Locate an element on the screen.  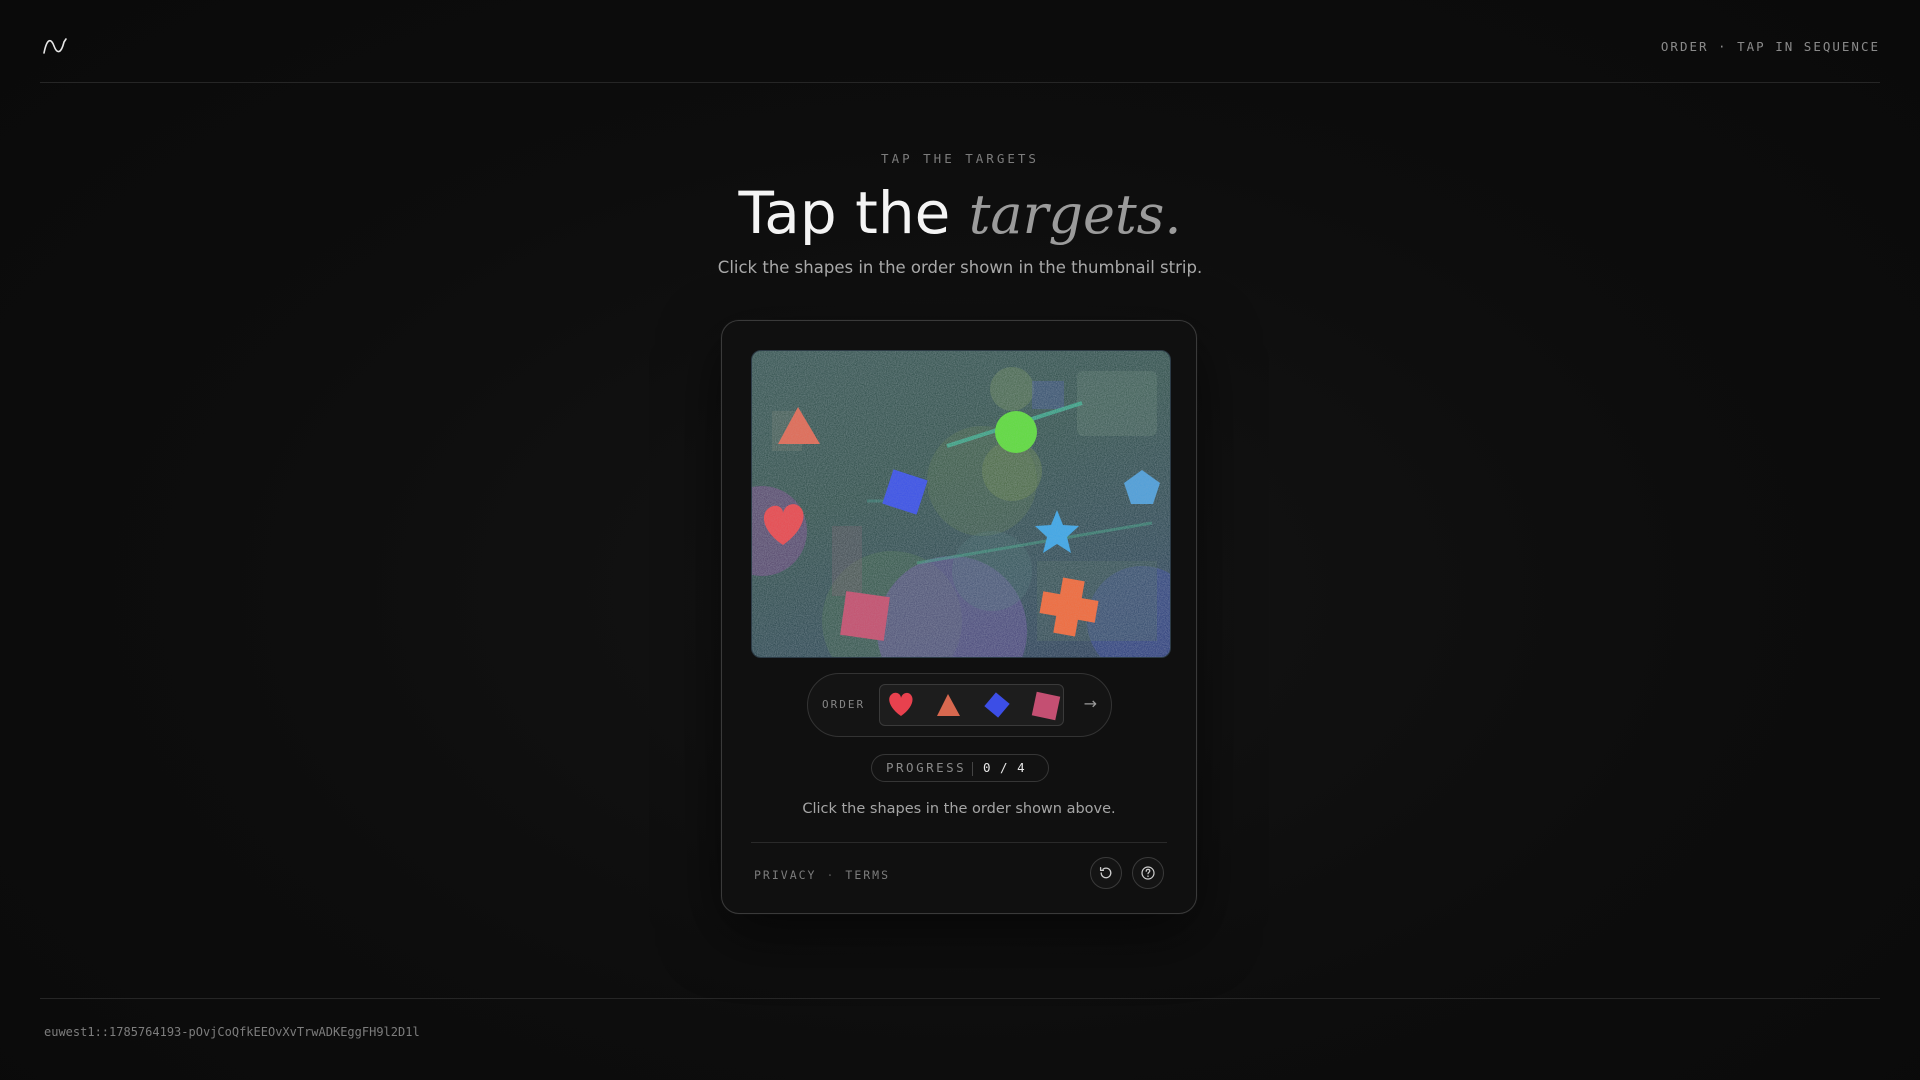
privacy-link: PRIVACY is located at coordinates (785, 875).